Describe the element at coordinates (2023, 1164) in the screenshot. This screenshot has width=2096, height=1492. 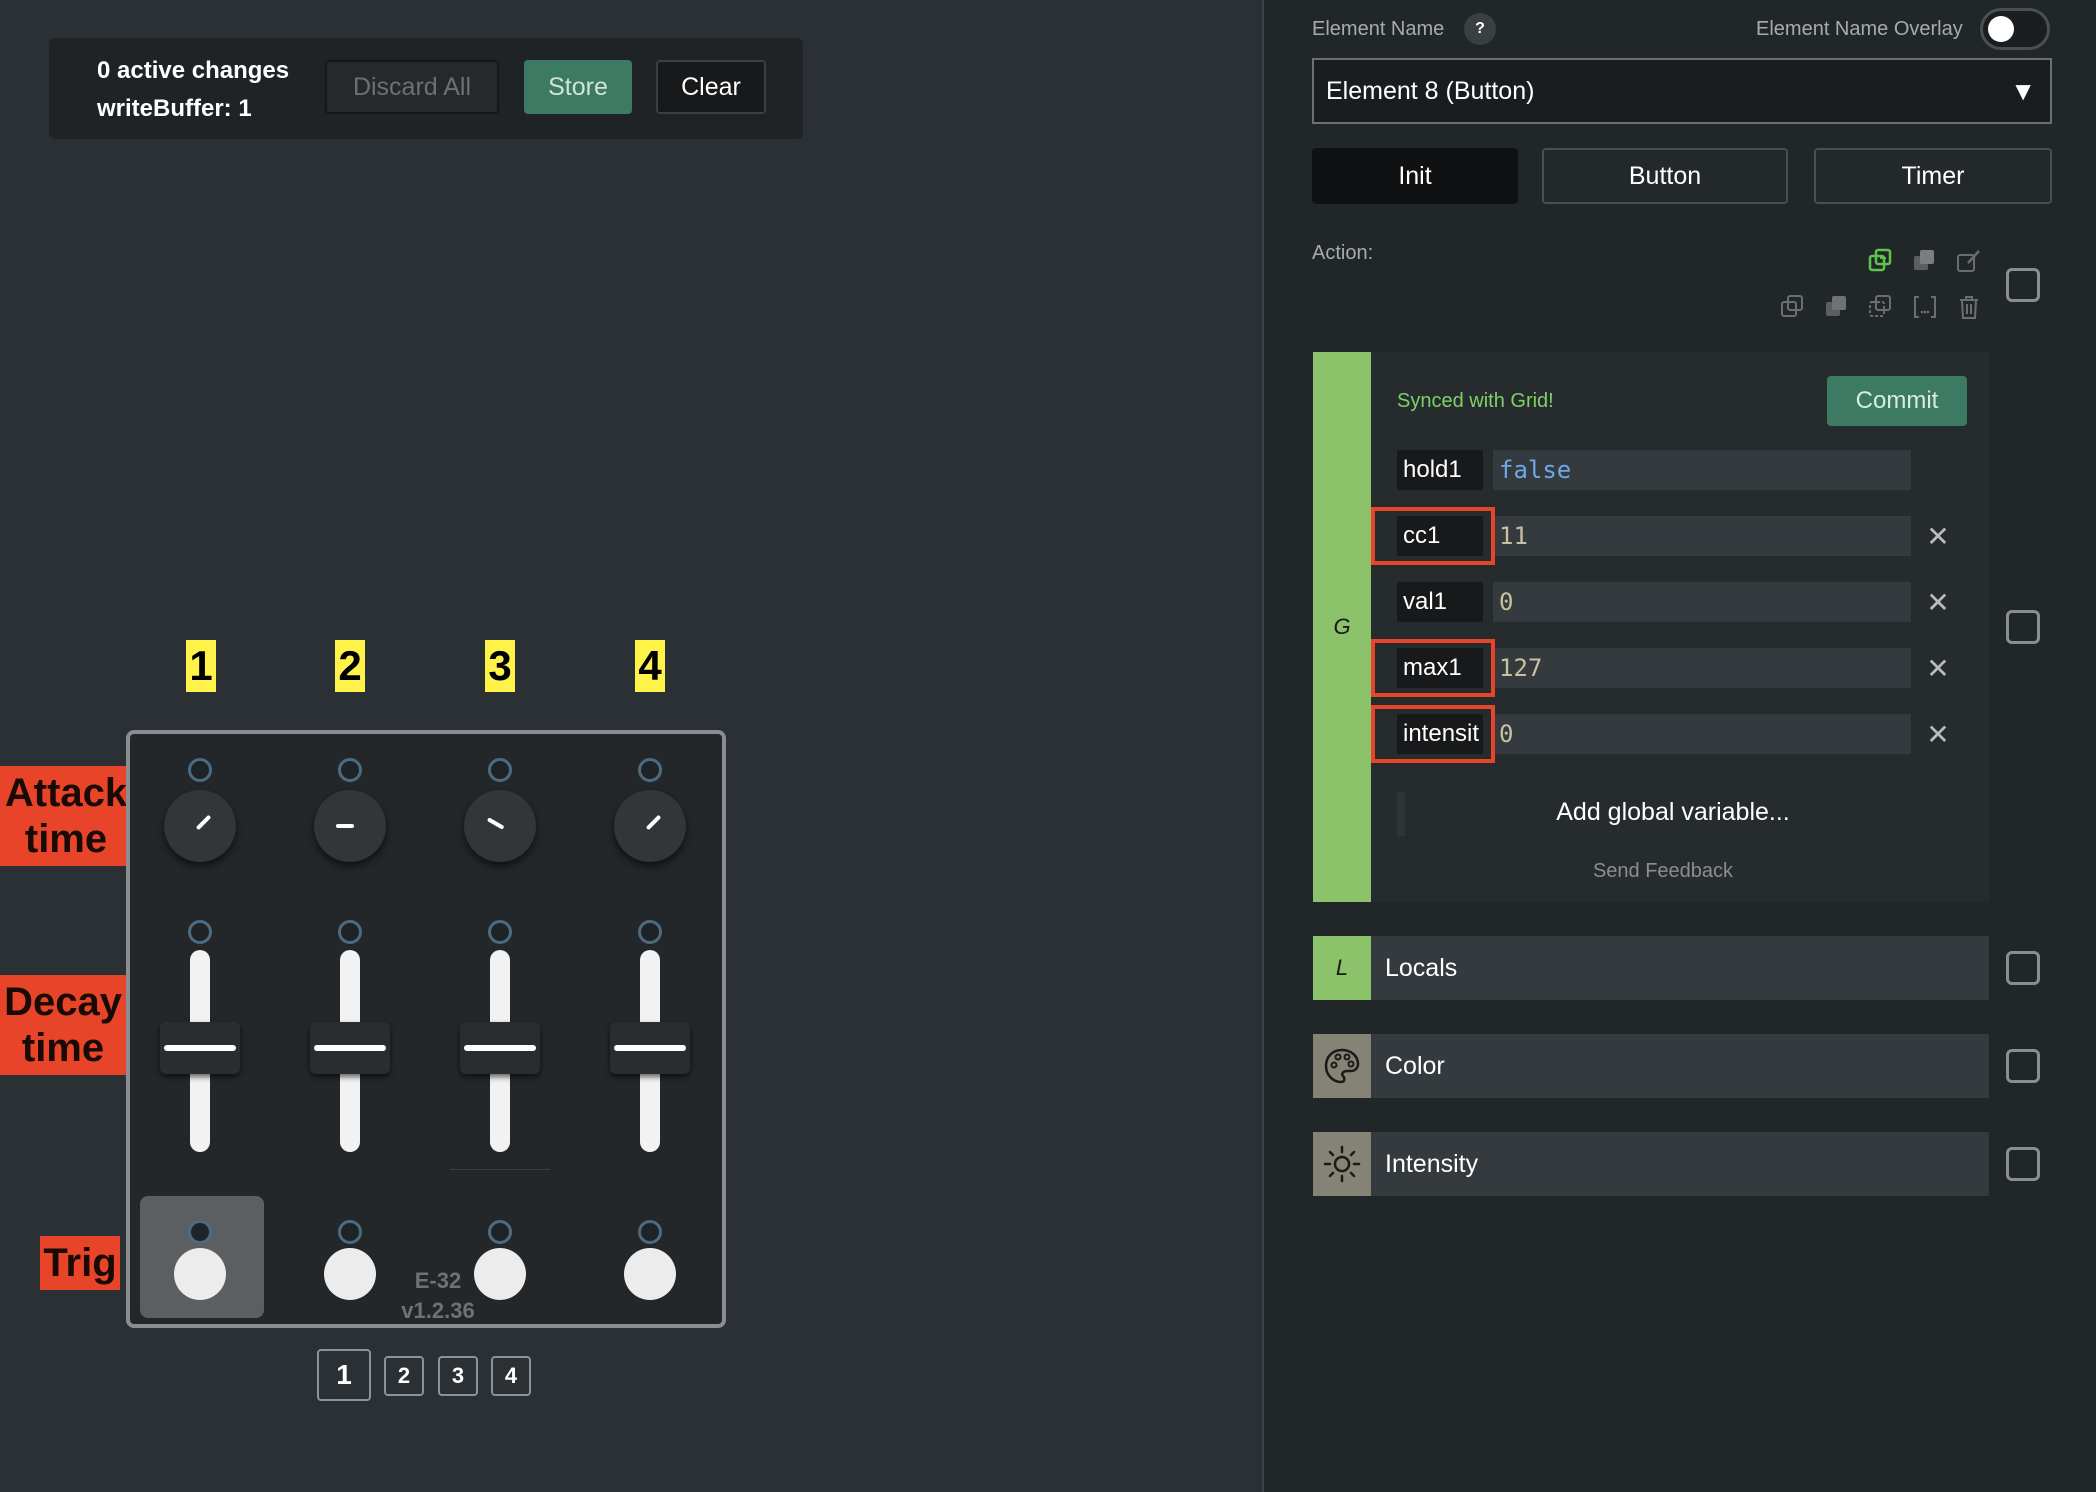
I see `intensity-checkbox` at that location.